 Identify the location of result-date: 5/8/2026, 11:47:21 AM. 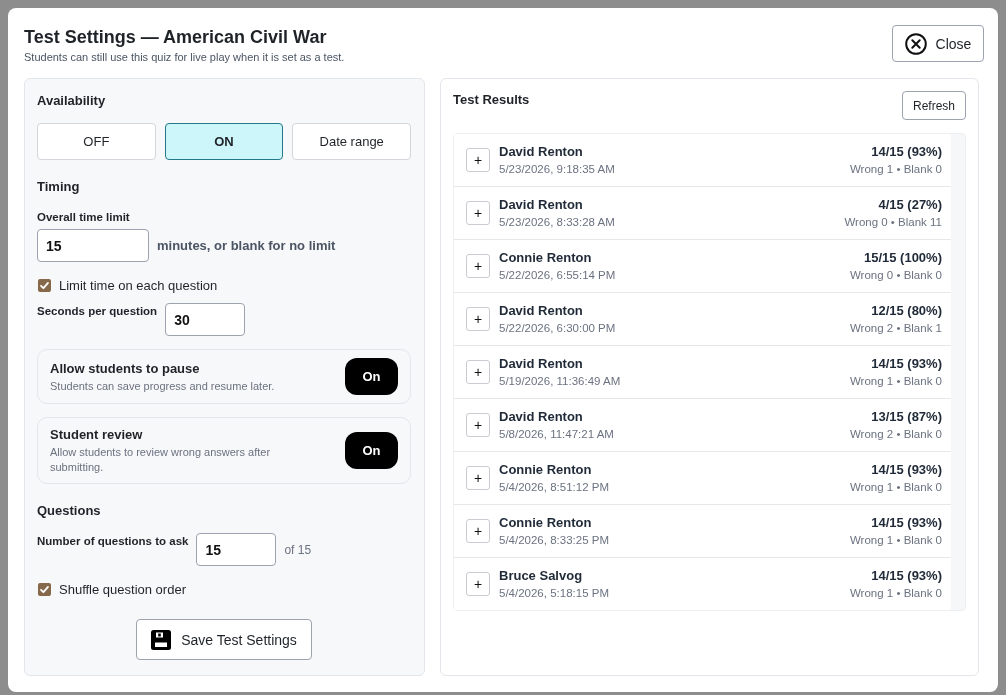
(557, 434).